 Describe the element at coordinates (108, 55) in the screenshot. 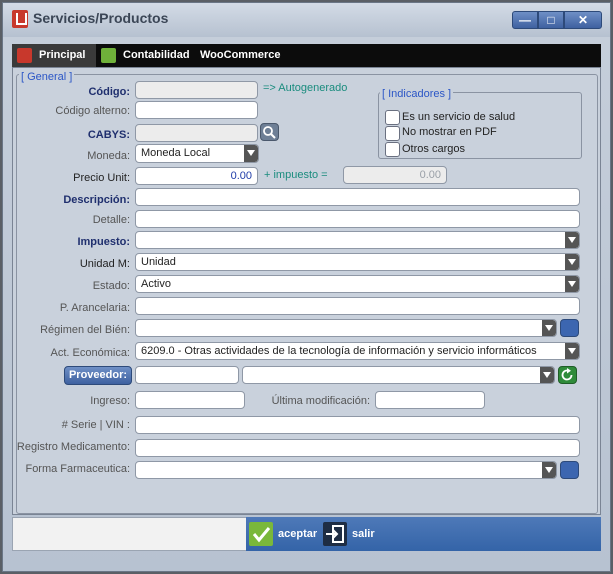

I see `chart-icon` at that location.